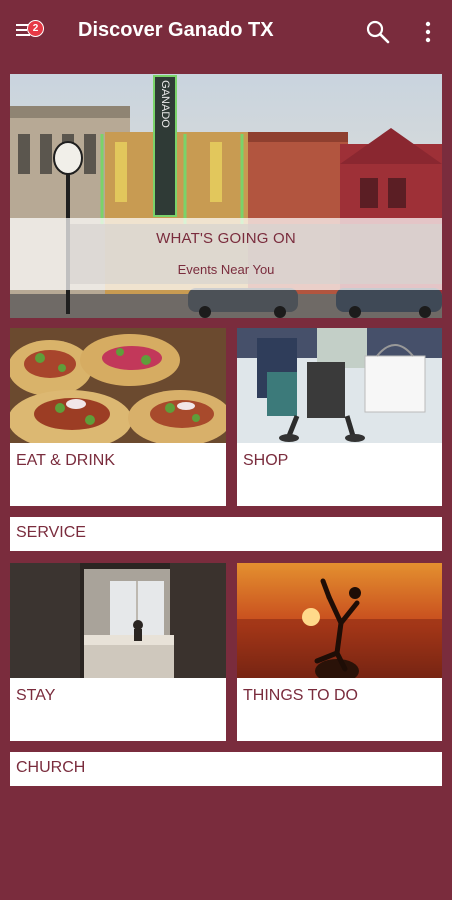 This screenshot has width=452, height=900. Describe the element at coordinates (51, 767) in the screenshot. I see `tile-label: CHURCH` at that location.